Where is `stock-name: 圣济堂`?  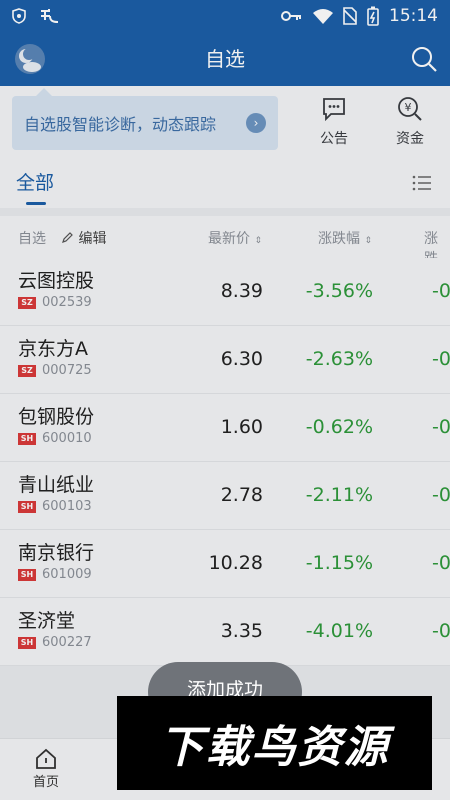 stock-name: 圣济堂 is located at coordinates (47, 621).